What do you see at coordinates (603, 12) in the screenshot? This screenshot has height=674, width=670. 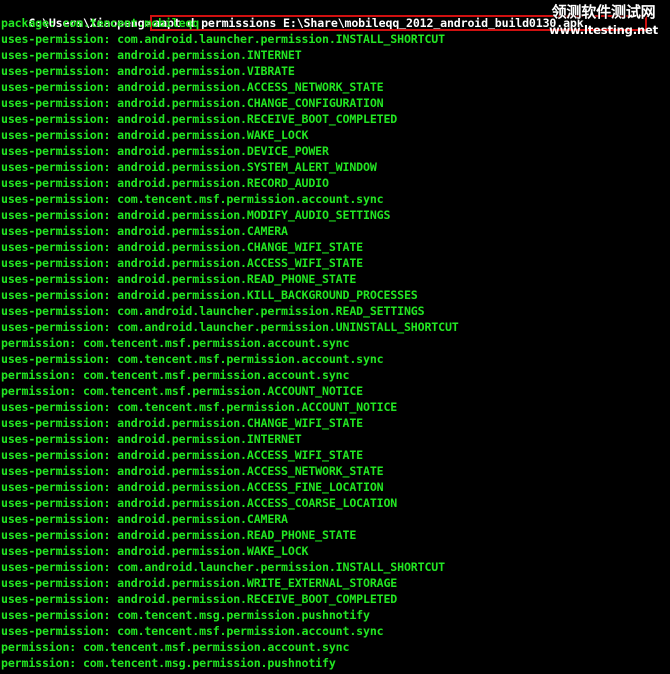 I see `watermark-title: 领测软件测试网` at bounding box center [603, 12].